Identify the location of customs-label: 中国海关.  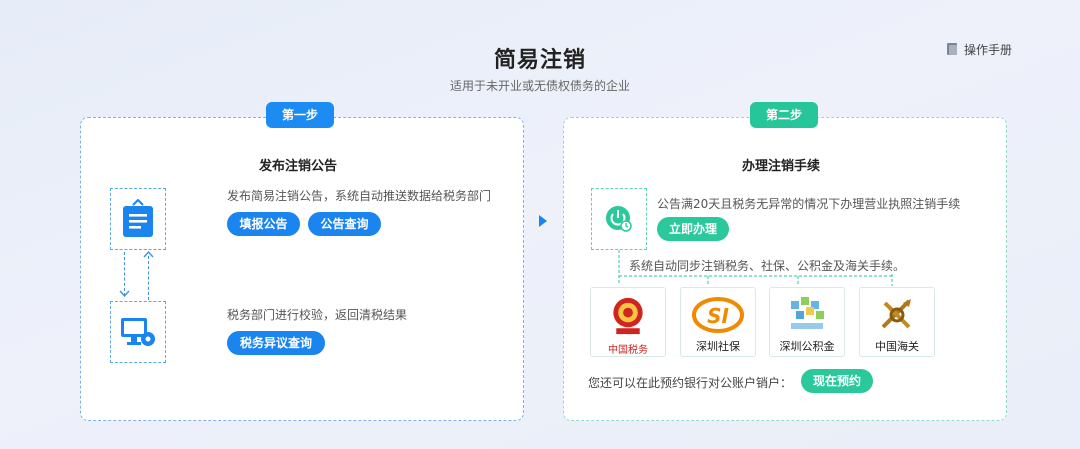
(897, 346).